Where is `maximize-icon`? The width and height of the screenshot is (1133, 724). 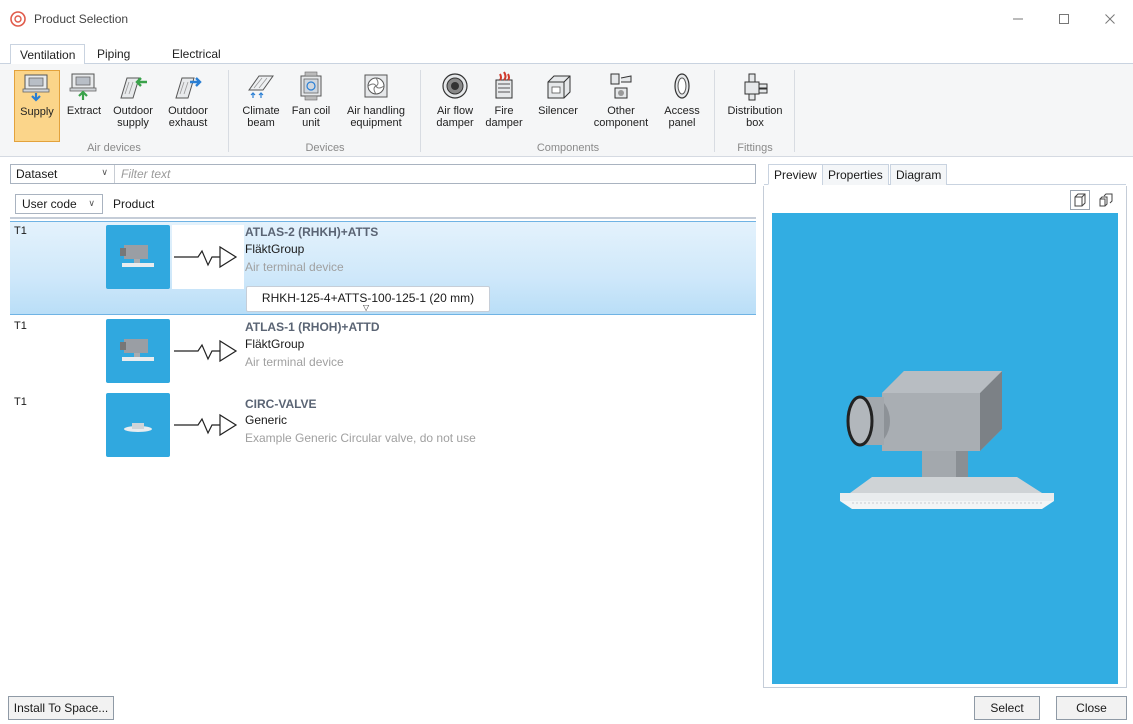
maximize-icon is located at coordinates (1064, 19).